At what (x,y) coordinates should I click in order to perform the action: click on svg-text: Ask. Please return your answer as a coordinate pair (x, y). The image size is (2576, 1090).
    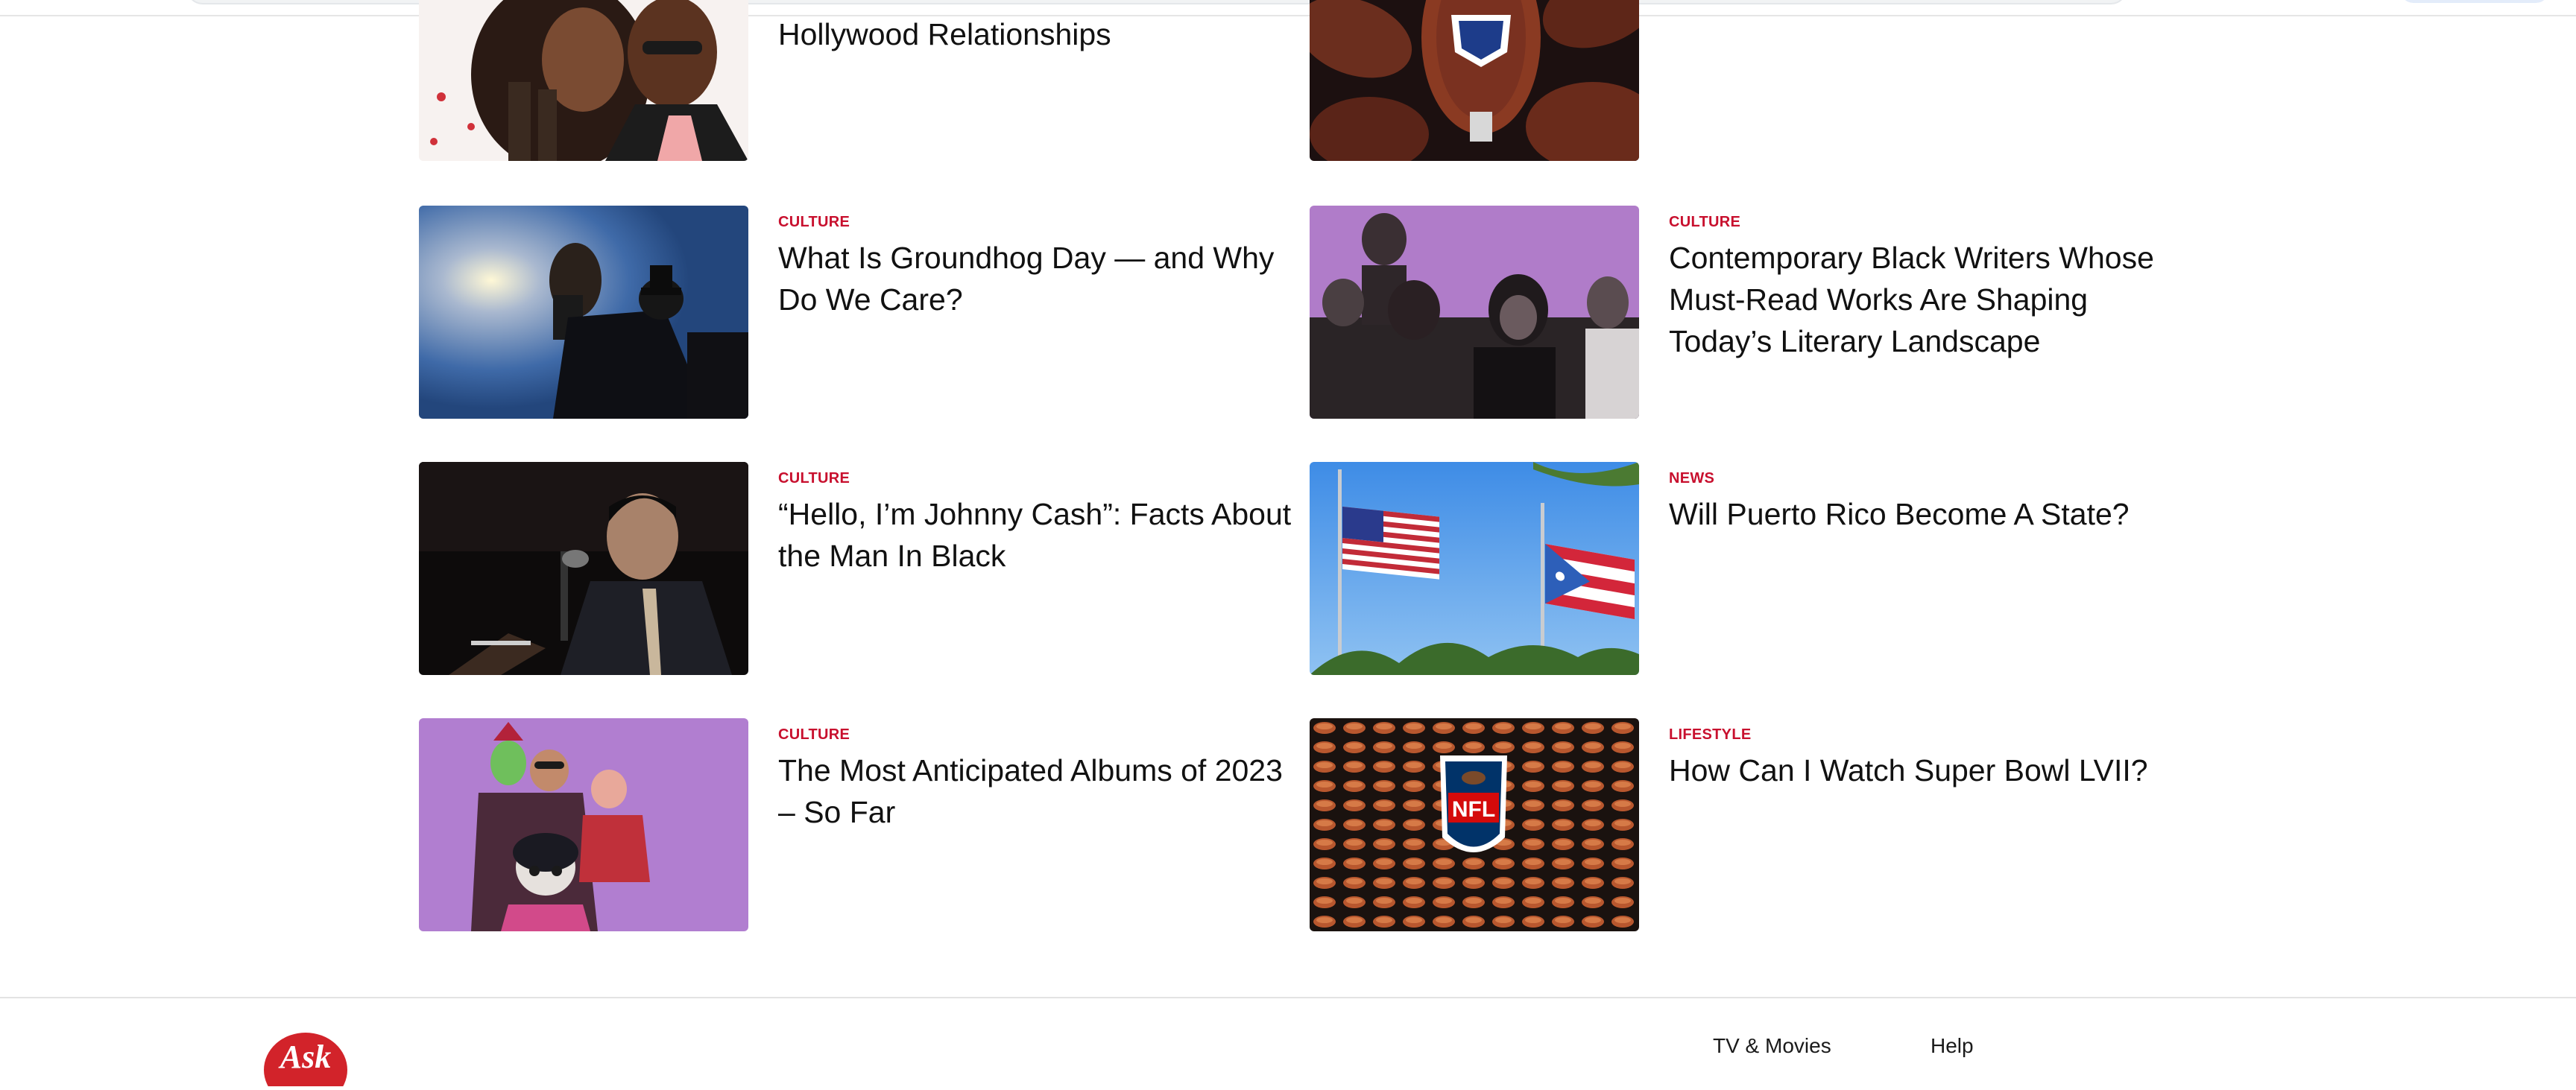
    Looking at the image, I should click on (304, 1057).